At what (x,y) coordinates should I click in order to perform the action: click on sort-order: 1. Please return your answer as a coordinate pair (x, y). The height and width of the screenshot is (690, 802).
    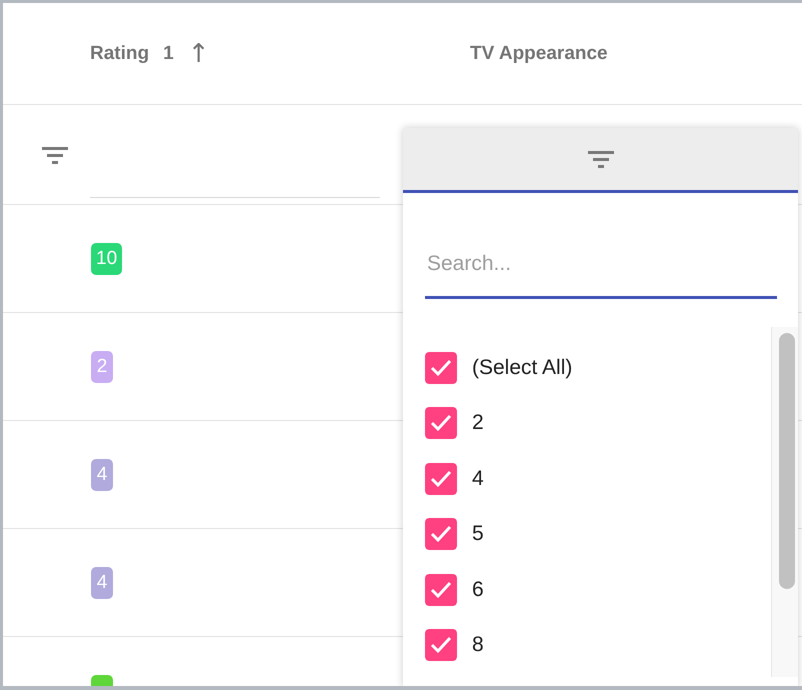
    Looking at the image, I should click on (168, 53).